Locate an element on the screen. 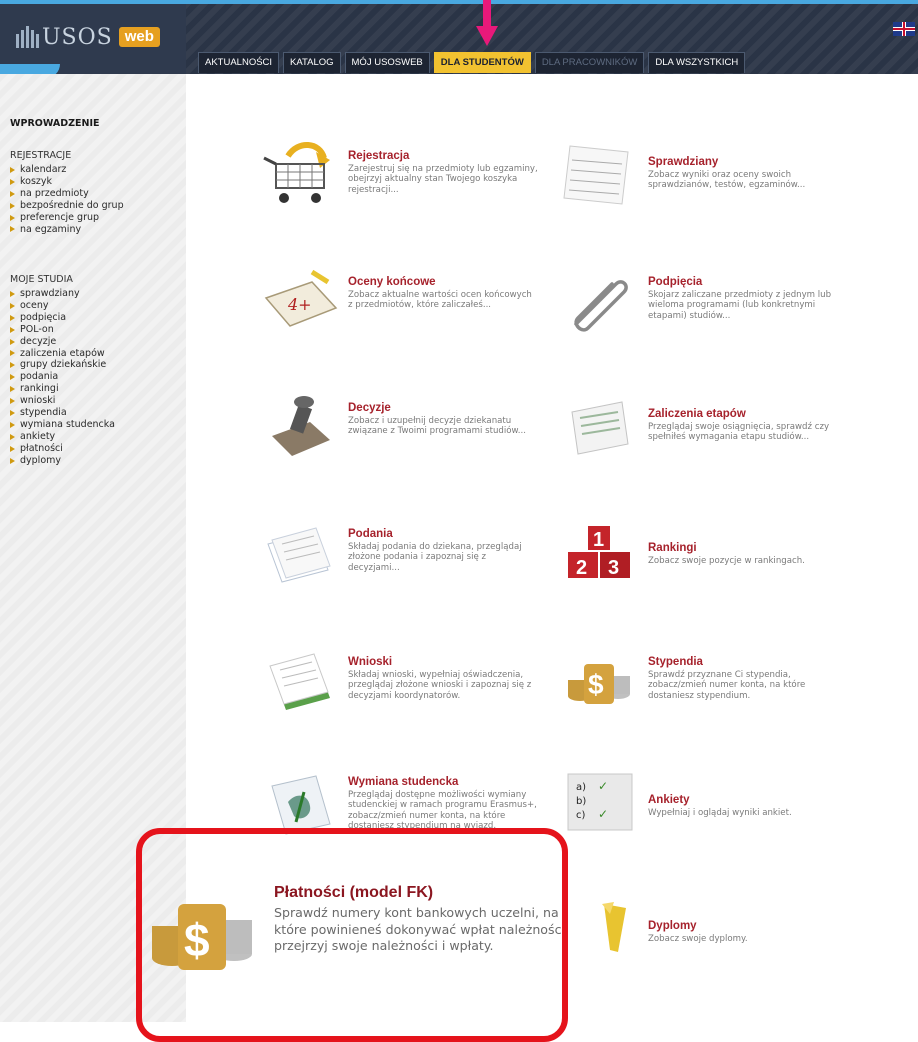 This screenshot has width=918, height=1042. coins-dollar-icon: $ is located at coordinates (599, 678).